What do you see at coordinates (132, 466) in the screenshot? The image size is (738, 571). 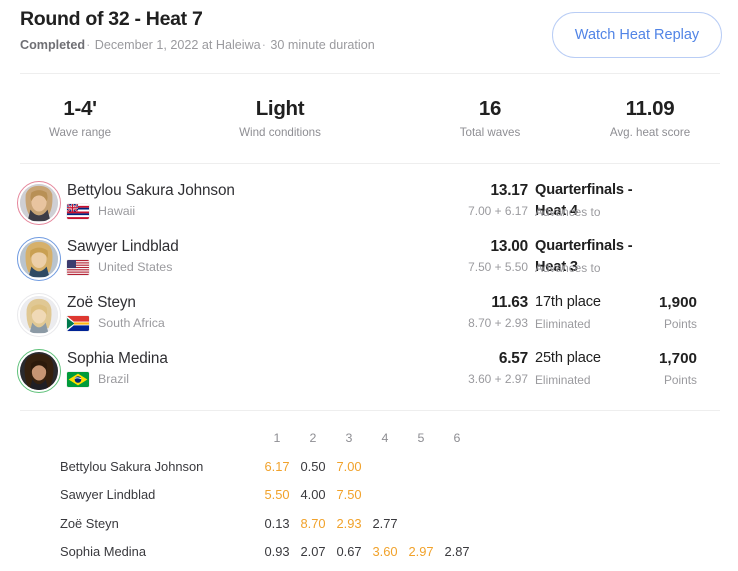 I see `wave-row-athlete: Bettylou Sakura Johnson` at bounding box center [132, 466].